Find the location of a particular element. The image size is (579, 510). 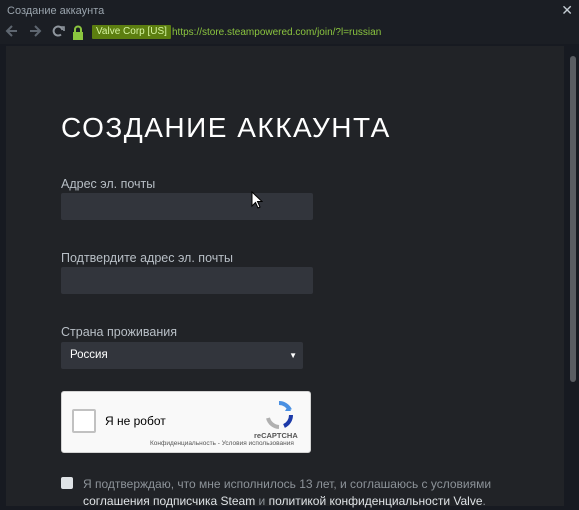

recaptcha-logo-icon is located at coordinates (279, 415).